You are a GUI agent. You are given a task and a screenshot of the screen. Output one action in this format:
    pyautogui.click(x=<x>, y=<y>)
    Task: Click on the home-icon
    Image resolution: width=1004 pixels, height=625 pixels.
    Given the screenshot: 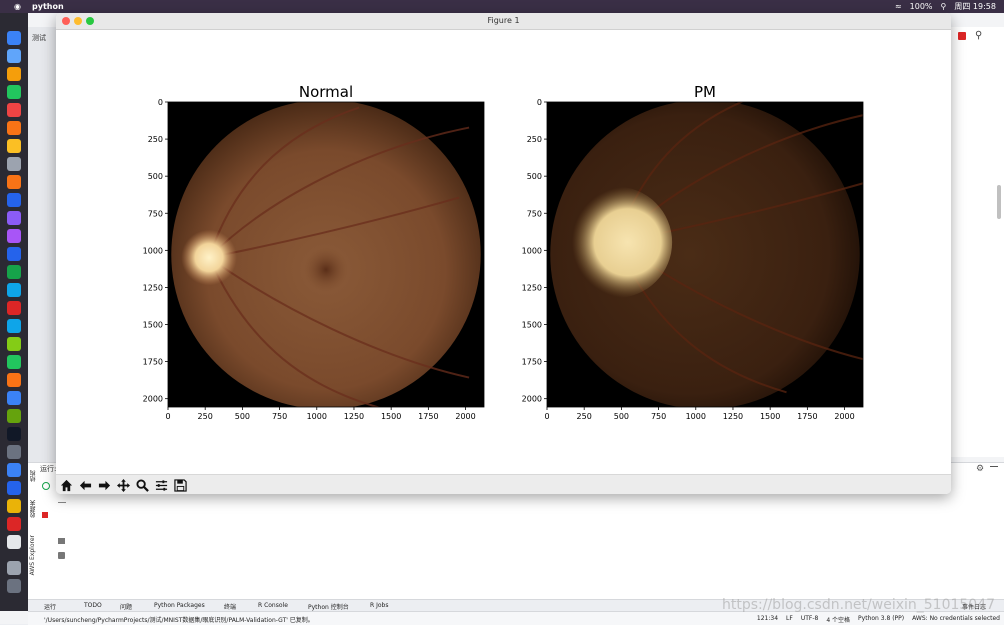 What is the action you would take?
    pyautogui.click(x=66, y=485)
    